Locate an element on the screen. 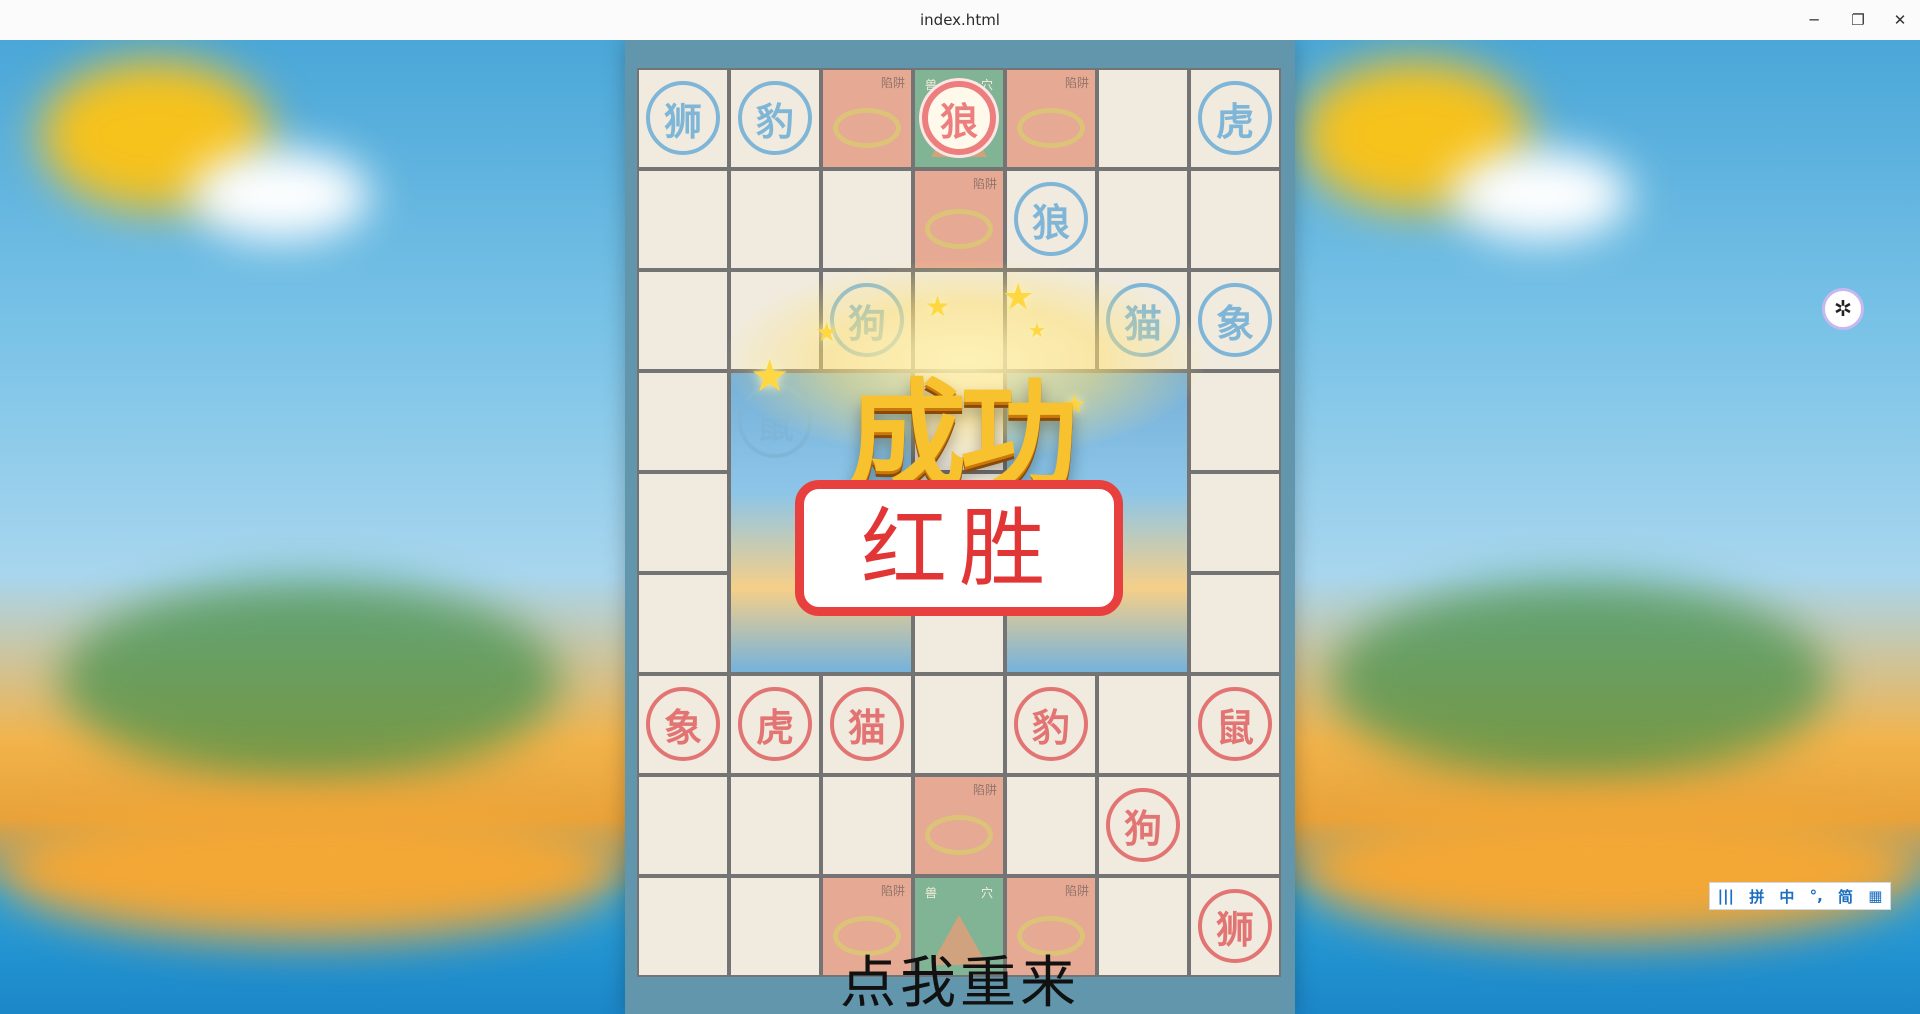  voice-input-icon: ||| is located at coordinates (1726, 896).